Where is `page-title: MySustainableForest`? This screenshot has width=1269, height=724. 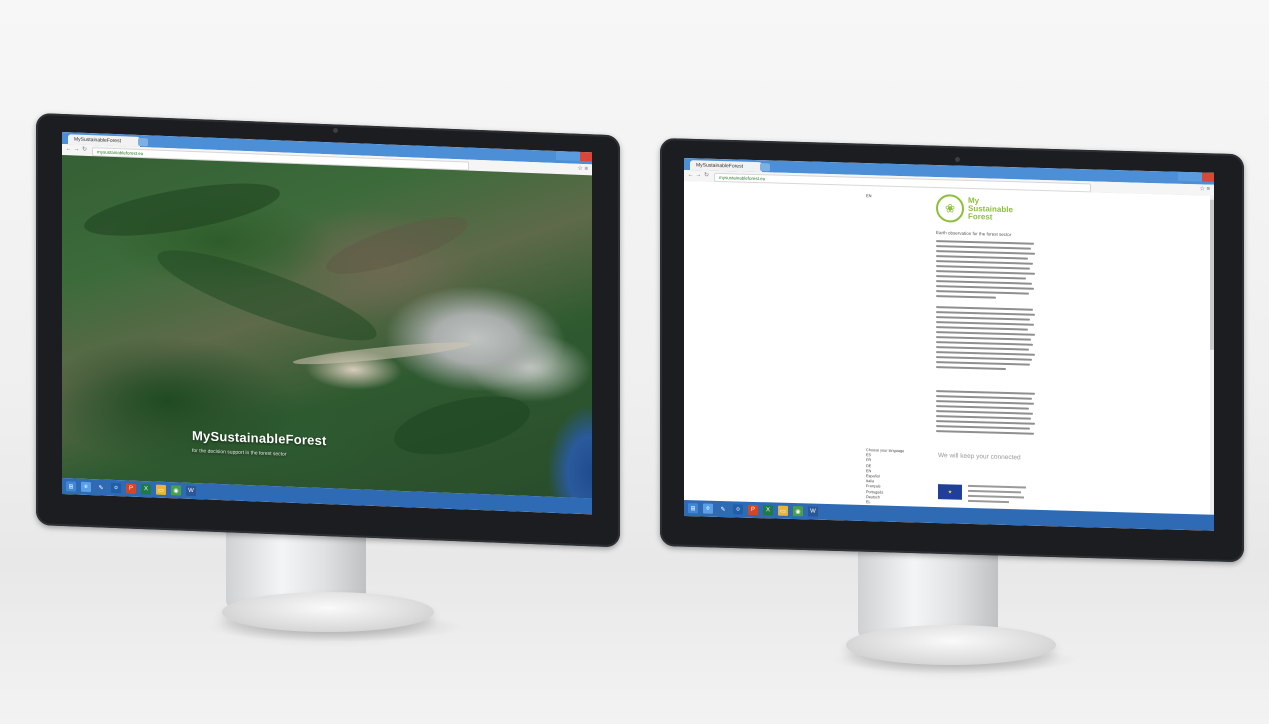
page-title: MySustainableForest is located at coordinates (259, 438).